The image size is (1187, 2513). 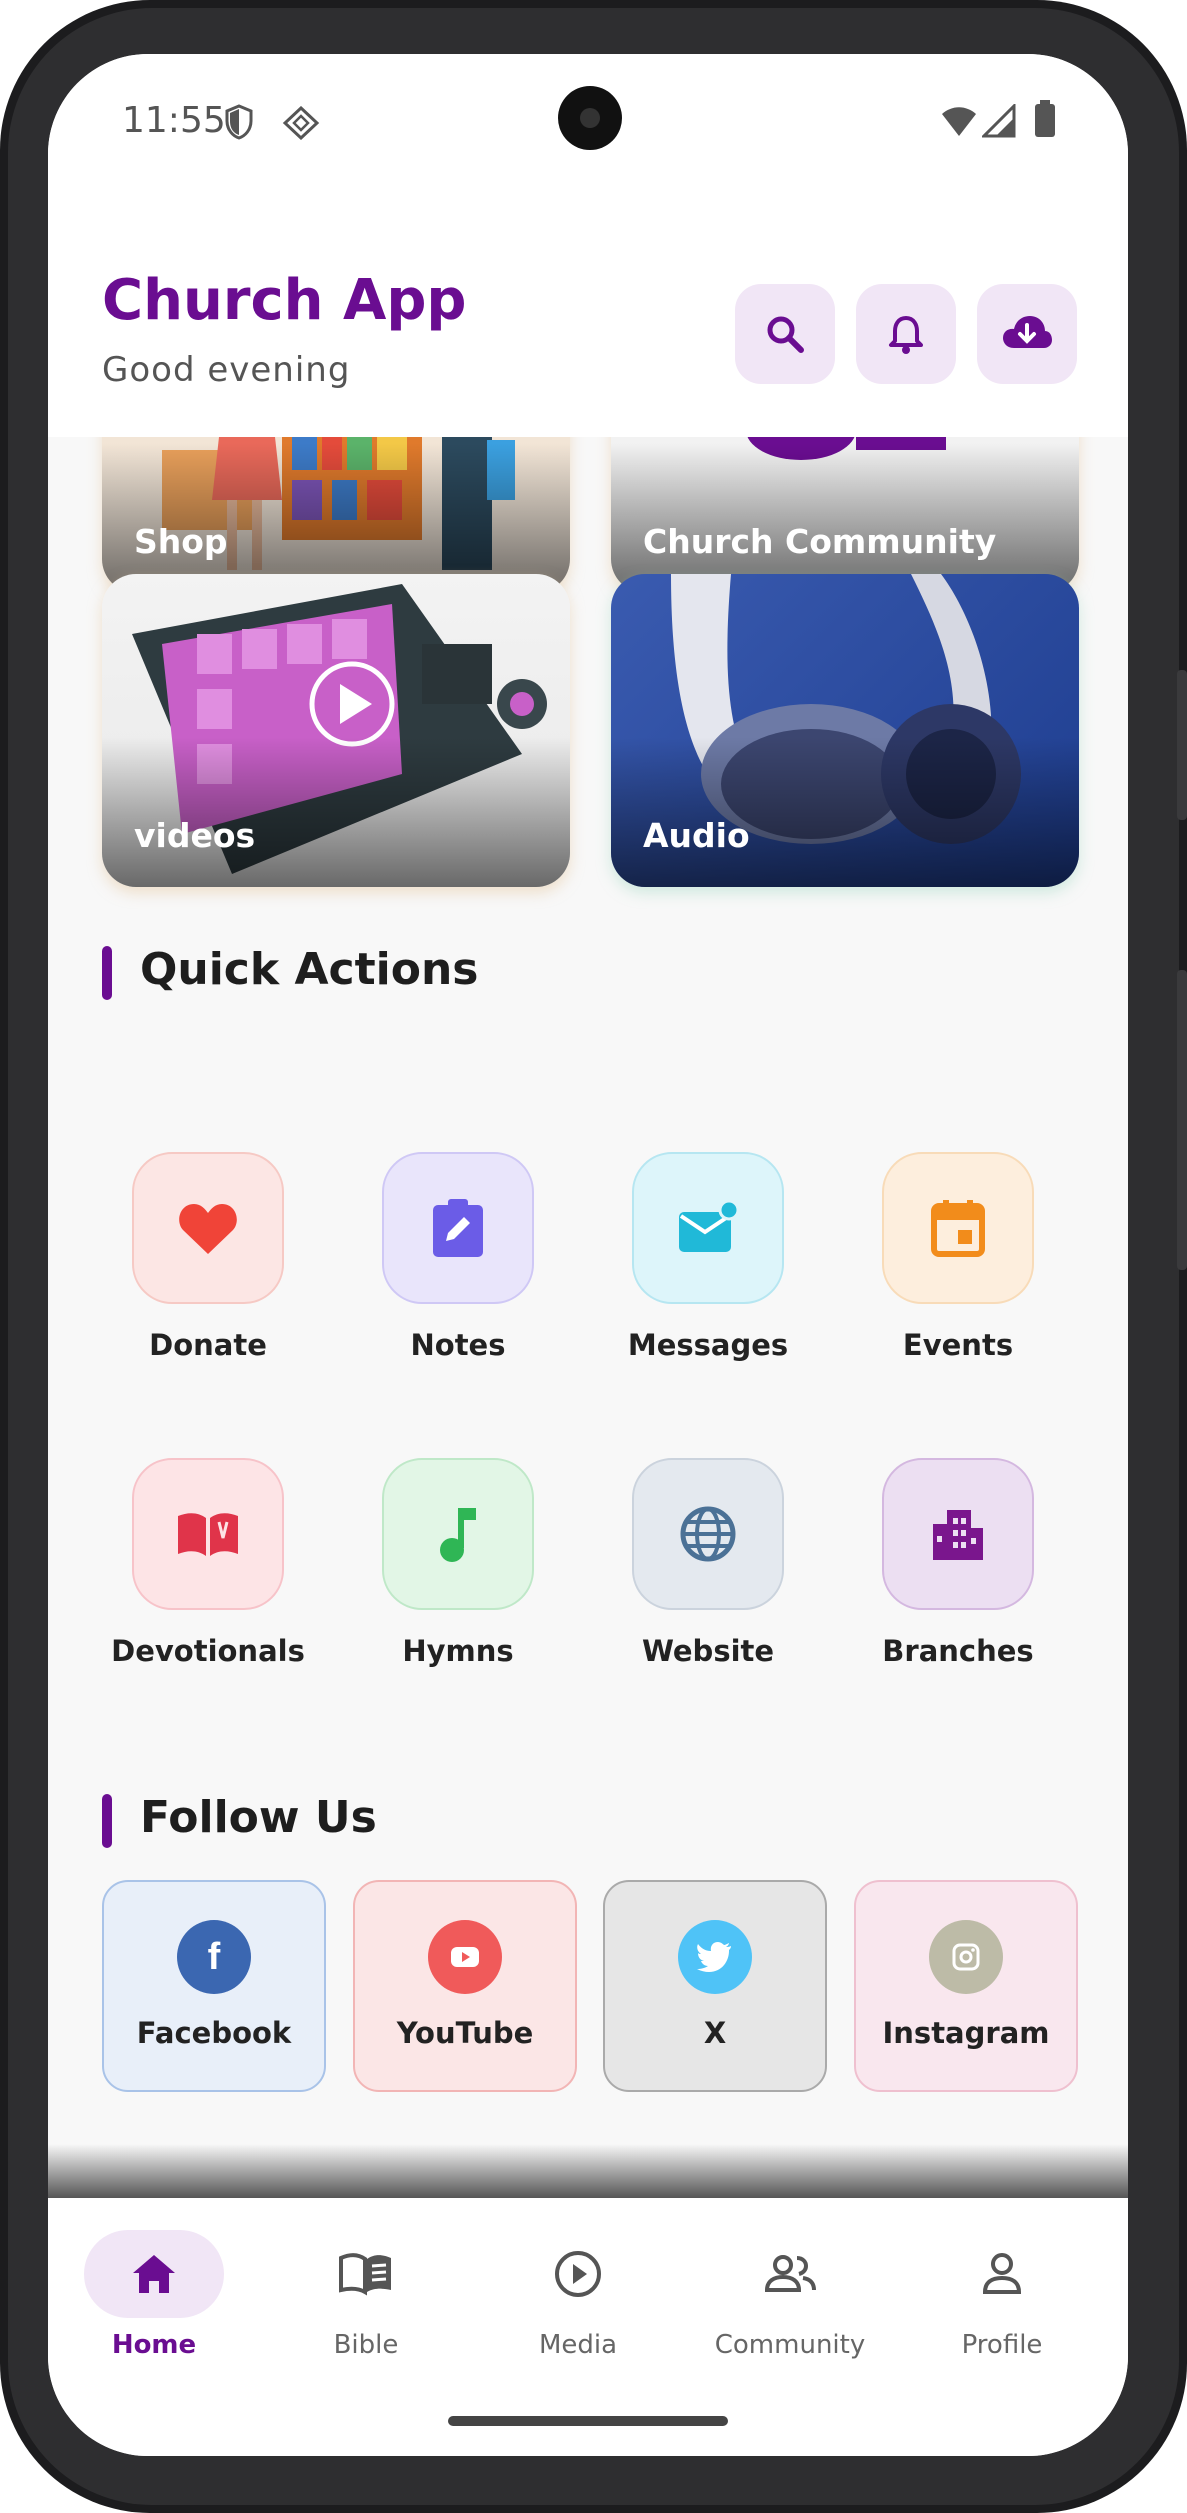 I want to click on social-facebook: f Facebook, so click(x=214, y=1986).